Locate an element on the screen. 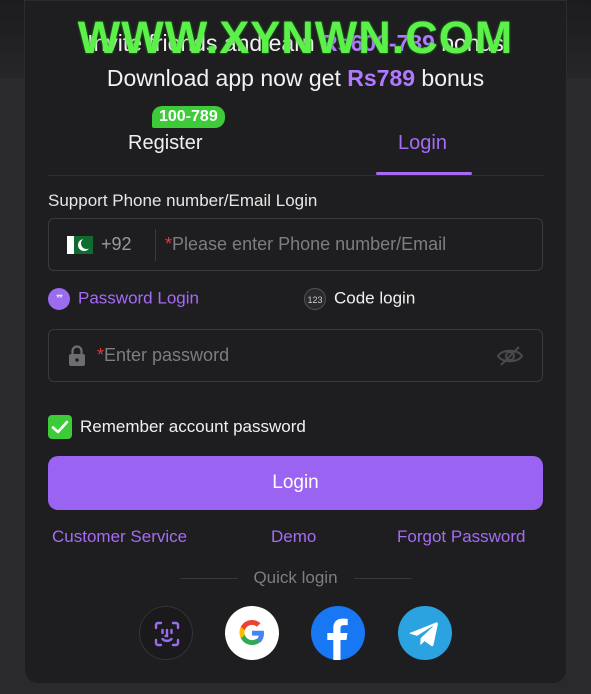  facebook-login-button is located at coordinates (338, 633).